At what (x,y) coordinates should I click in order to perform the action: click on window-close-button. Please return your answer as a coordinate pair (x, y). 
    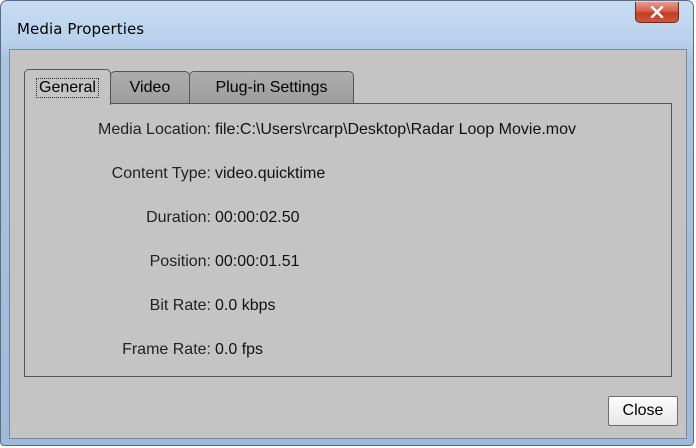
    Looking at the image, I should click on (657, 12).